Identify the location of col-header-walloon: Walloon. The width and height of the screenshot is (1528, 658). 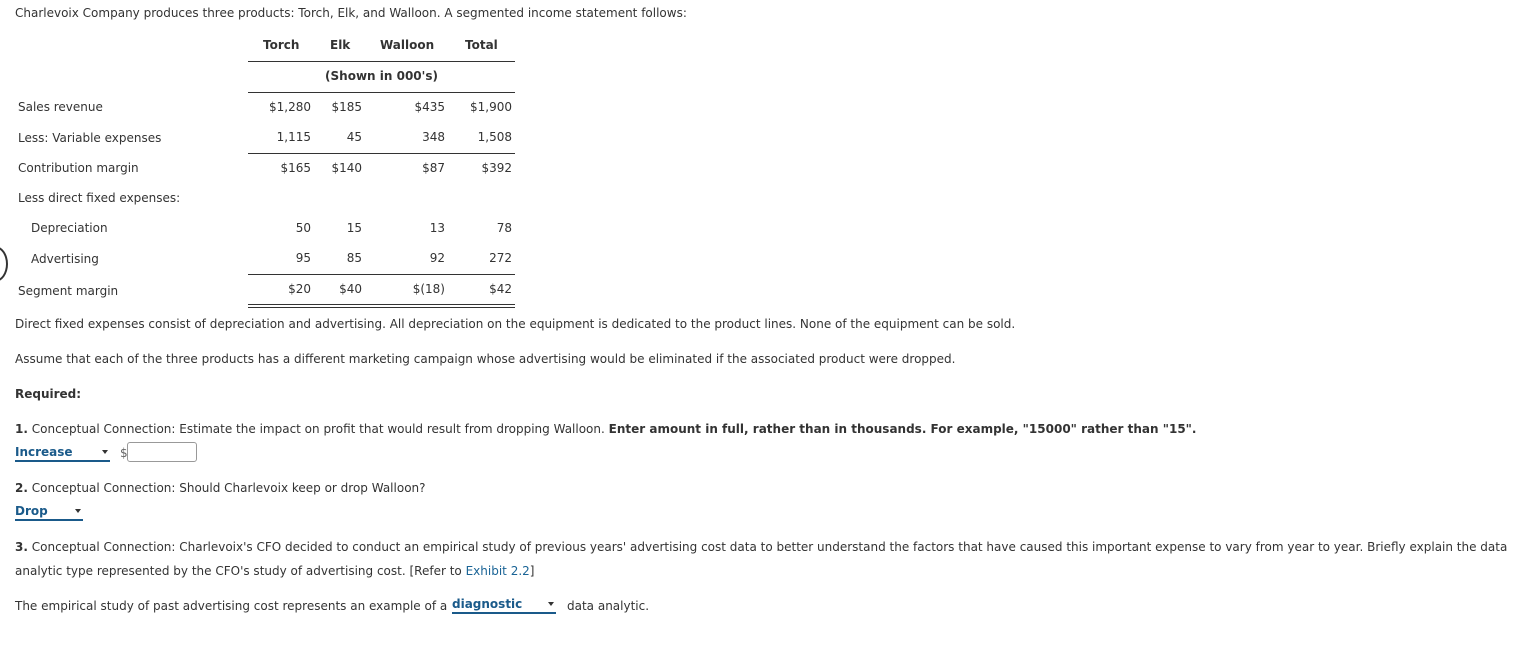
(407, 45).